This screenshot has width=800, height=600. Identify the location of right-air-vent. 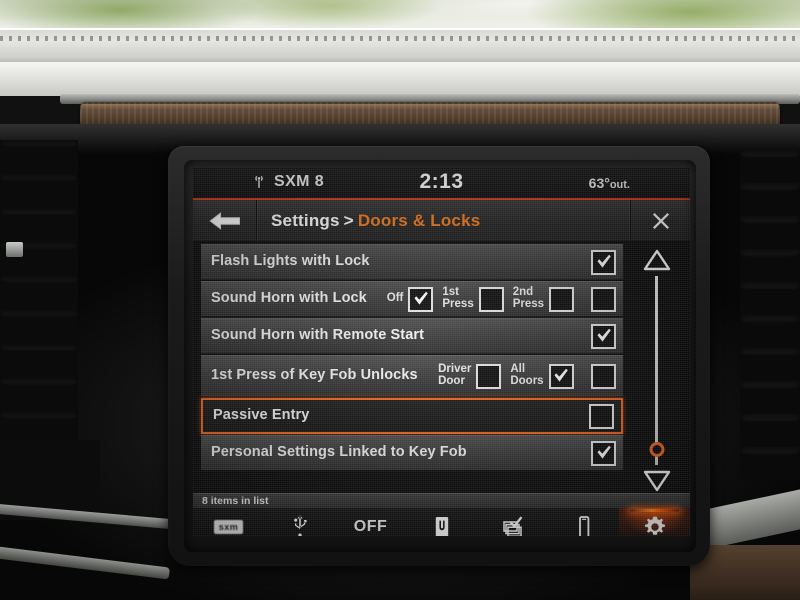
(770, 315).